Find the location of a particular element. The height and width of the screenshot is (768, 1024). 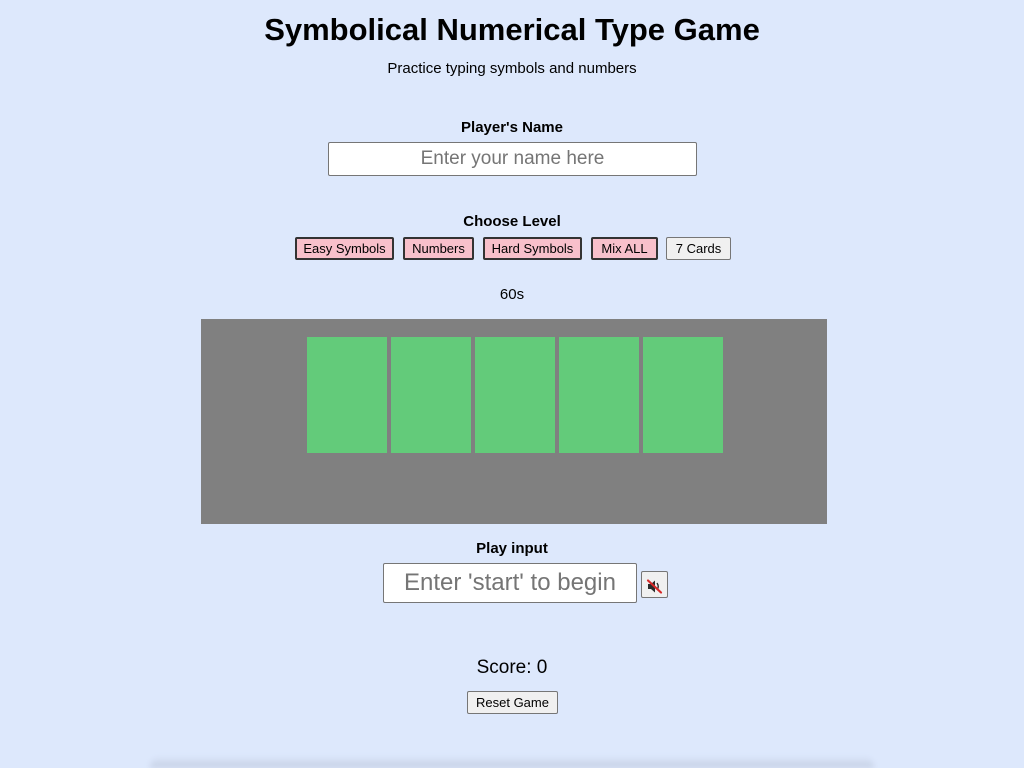

muted-speaker-icon is located at coordinates (654, 586).